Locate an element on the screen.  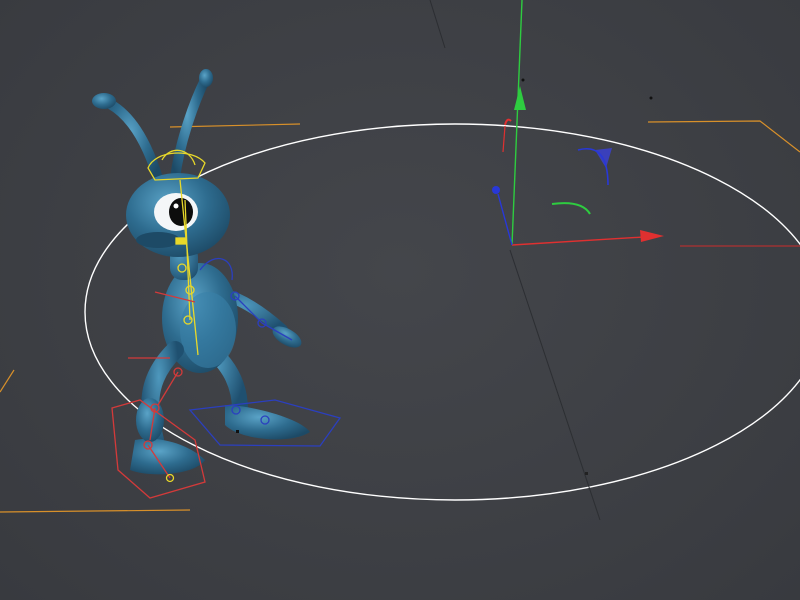
safe-frame-bottom-left is located at coordinates (95, 511).